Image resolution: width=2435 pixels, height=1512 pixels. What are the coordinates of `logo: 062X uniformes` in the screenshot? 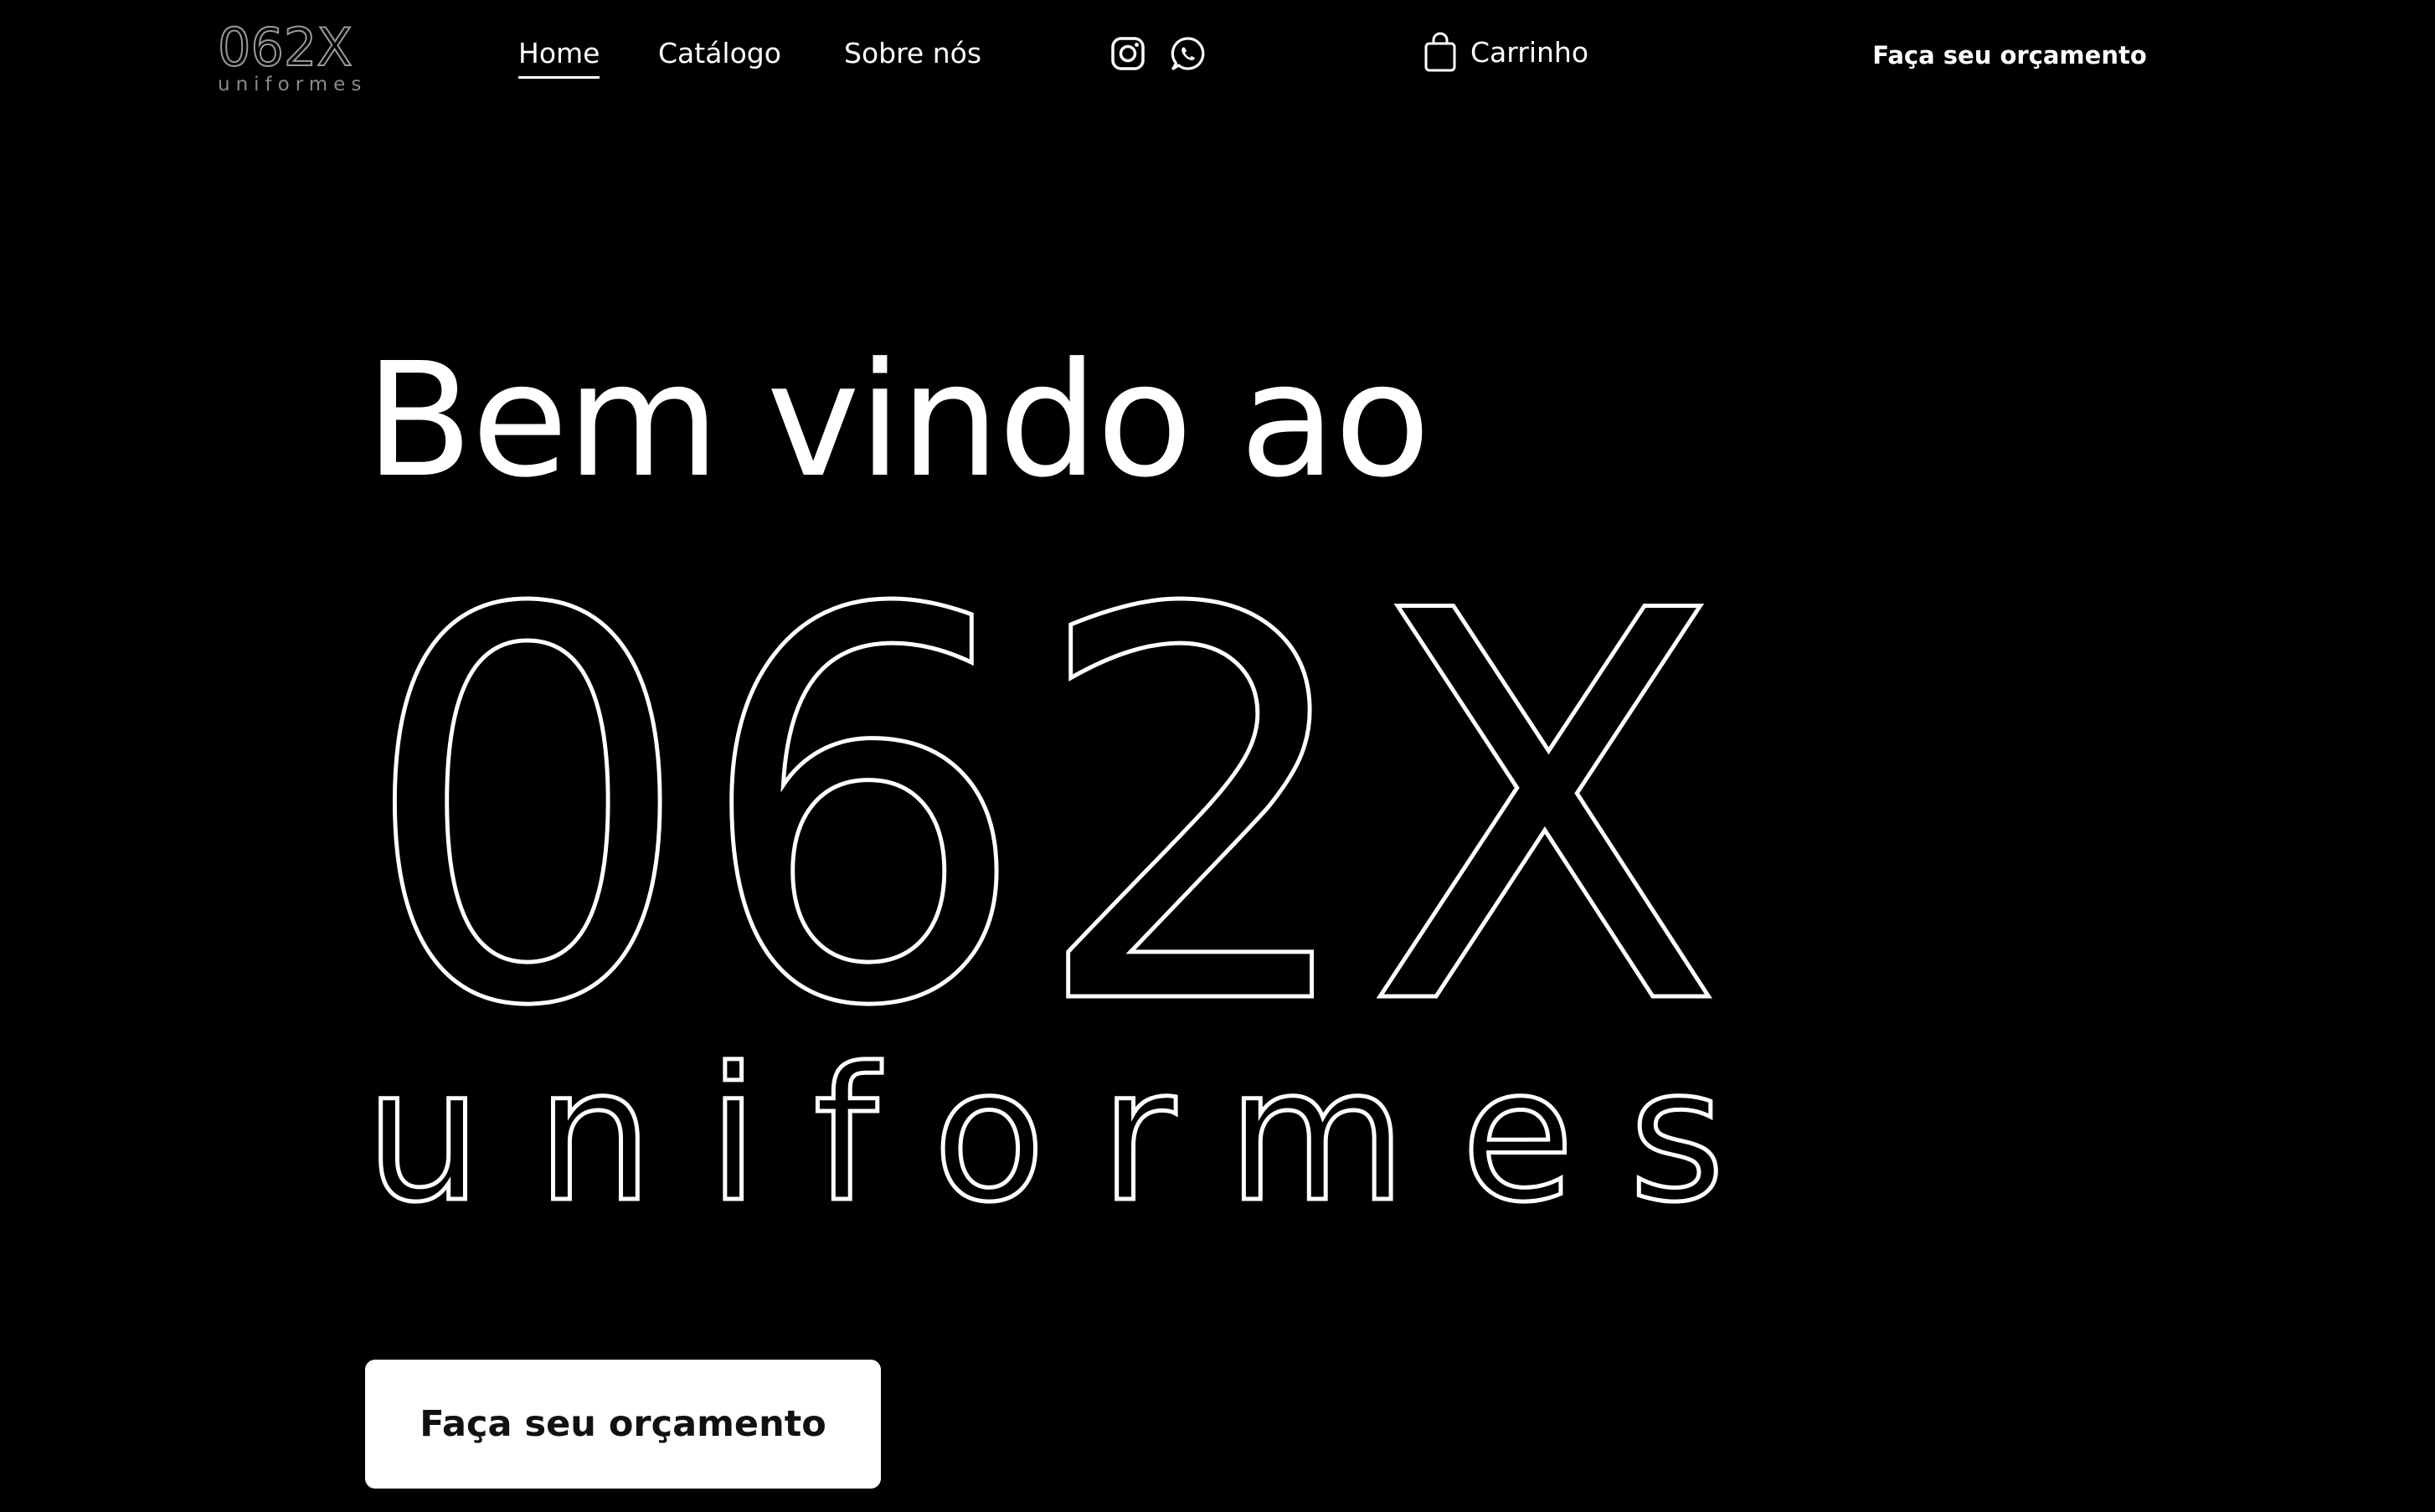 It's located at (293, 57).